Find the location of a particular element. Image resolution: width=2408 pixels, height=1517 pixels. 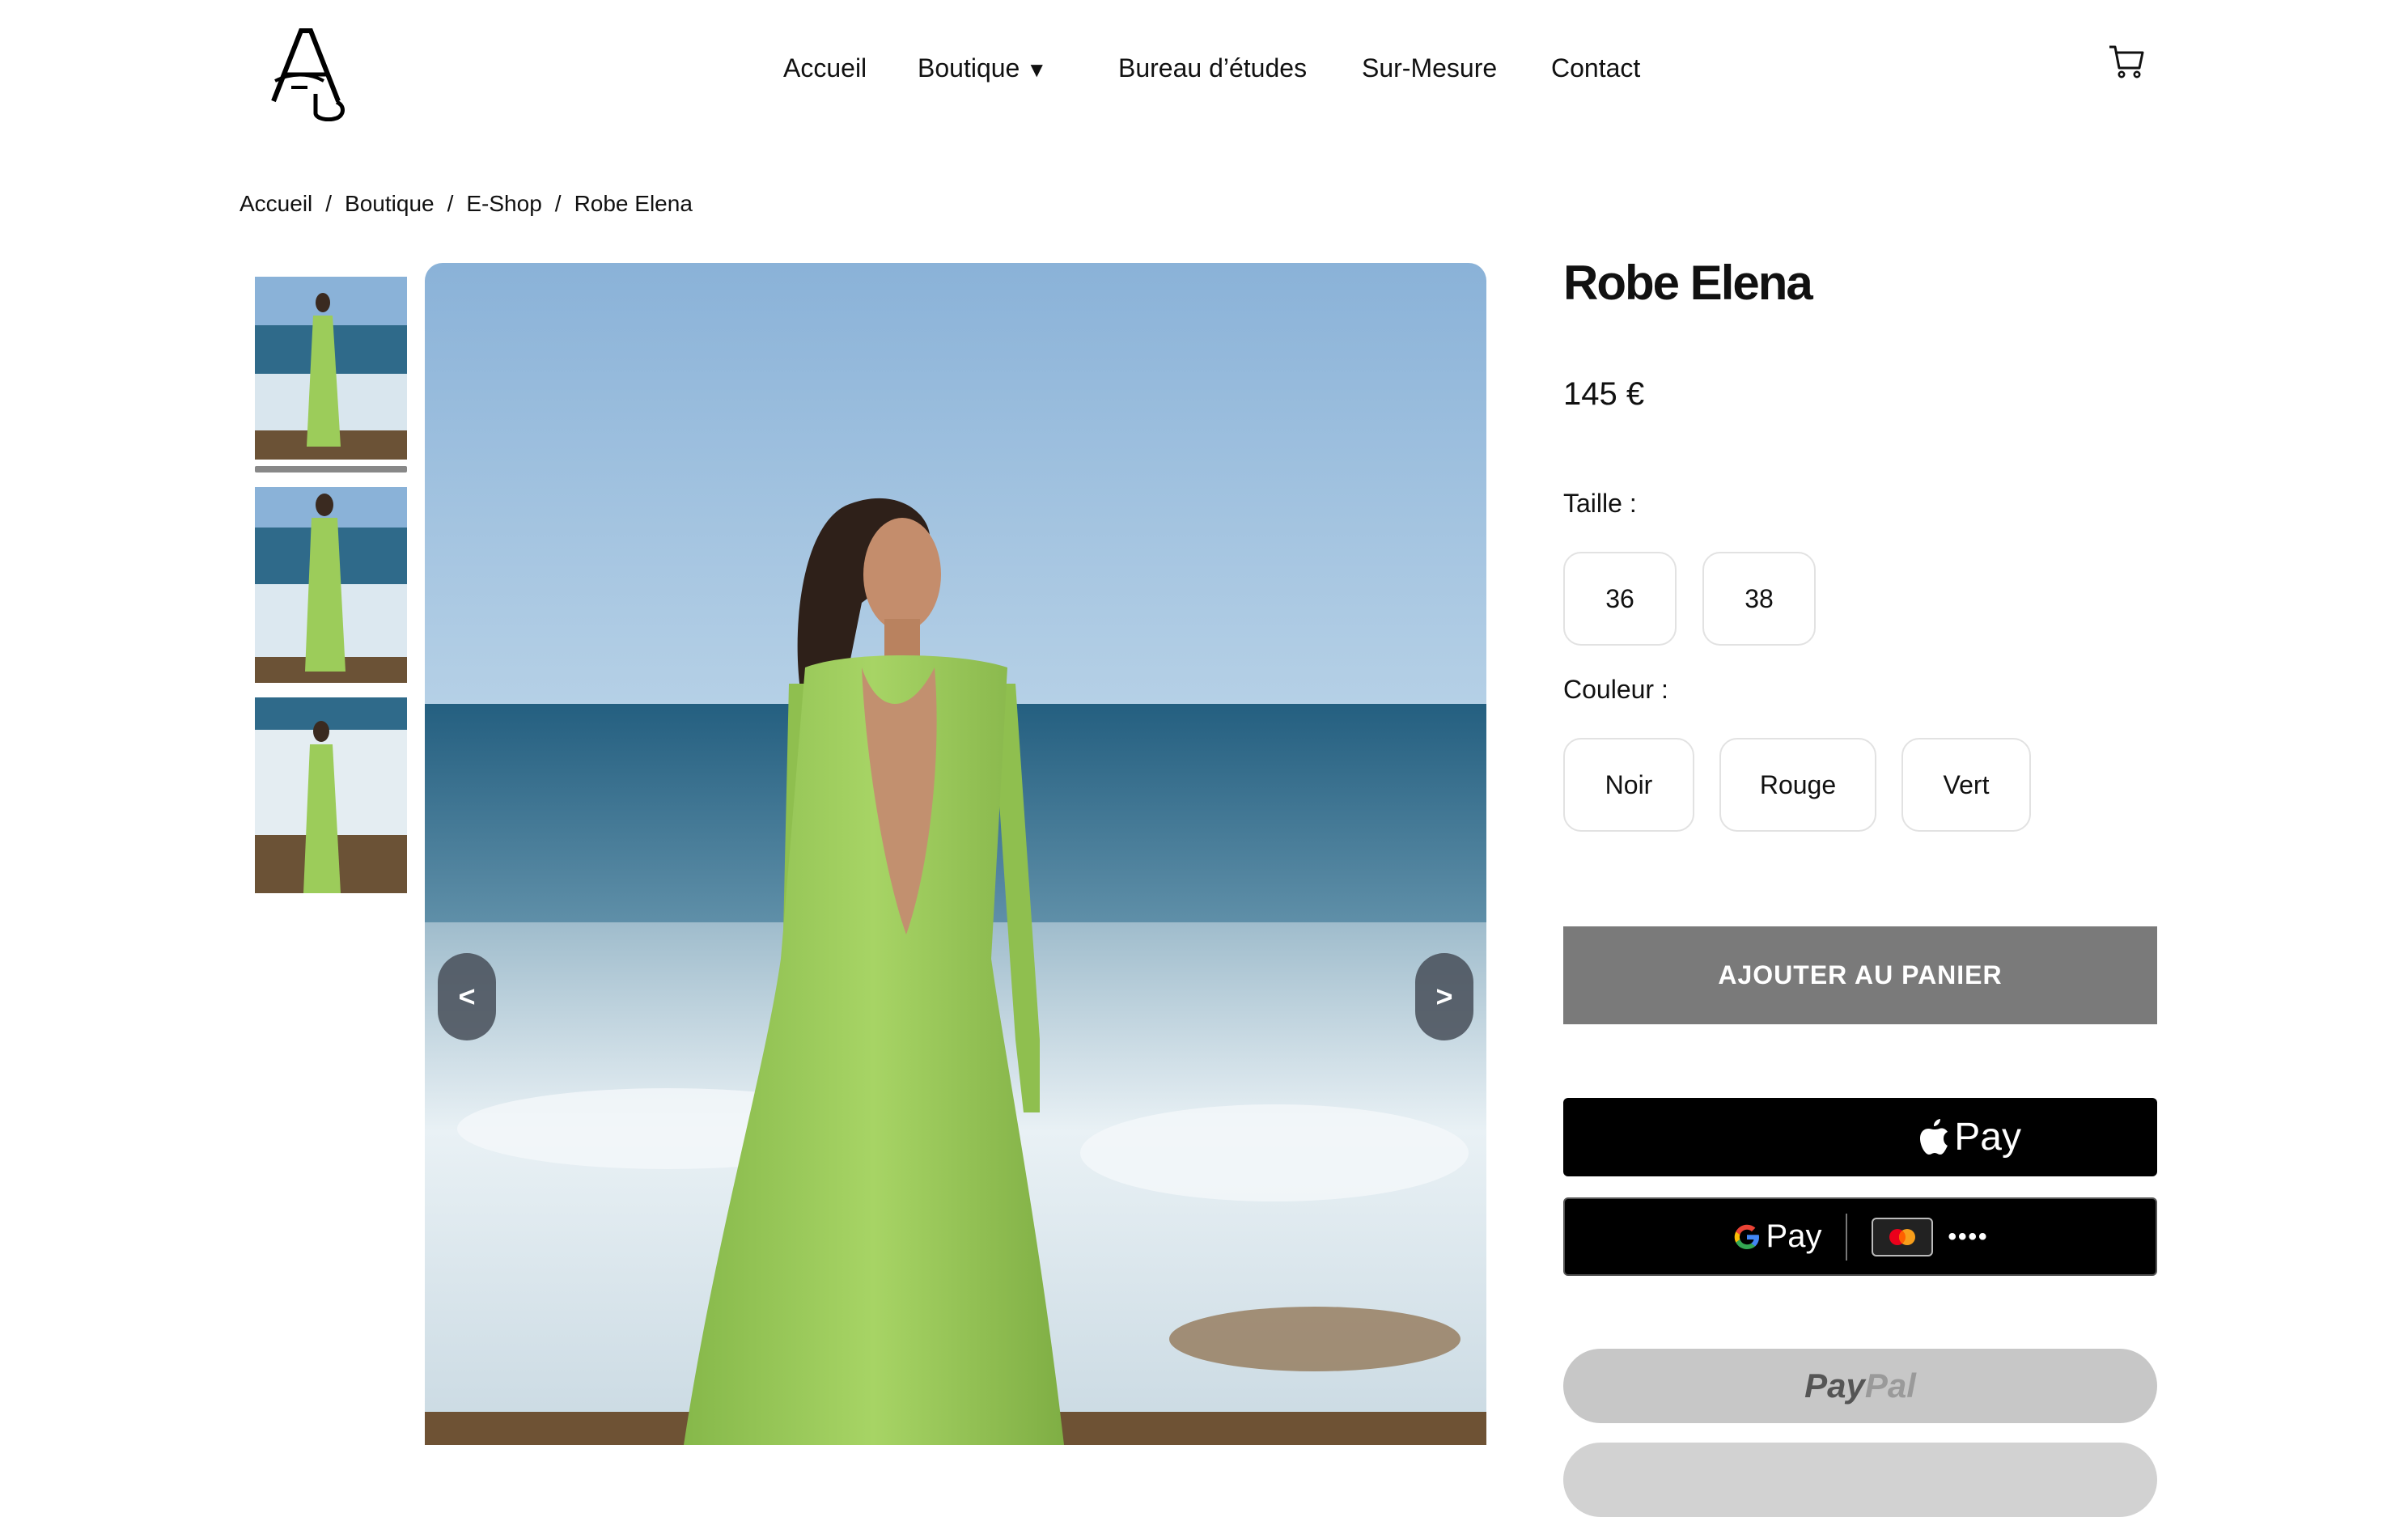

breadcrumb-boutique: Boutique is located at coordinates (390, 204).